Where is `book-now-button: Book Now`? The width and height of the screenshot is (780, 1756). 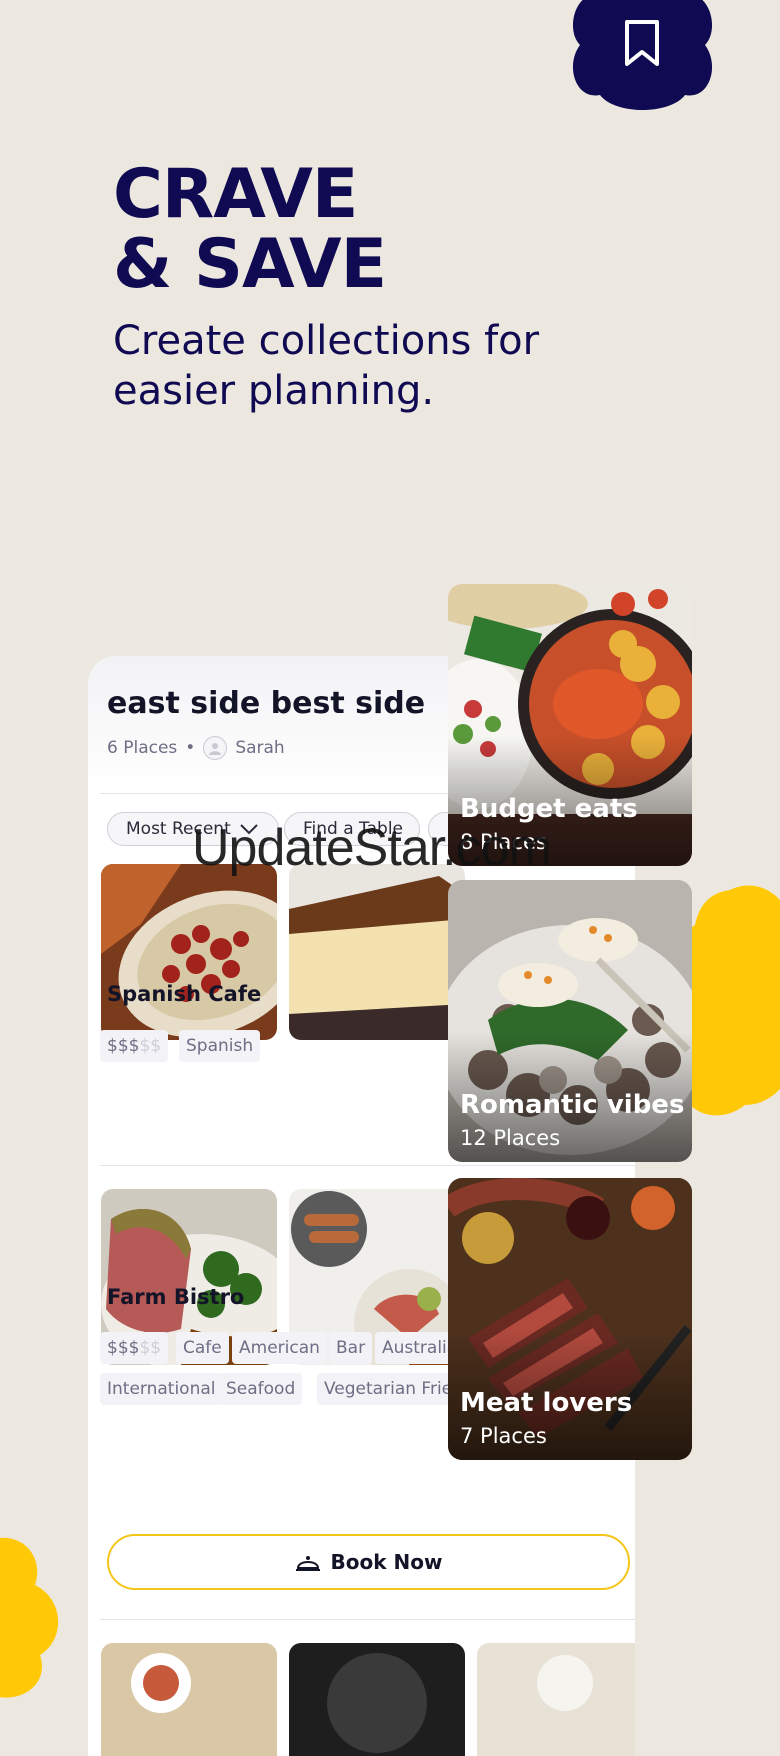
book-now-button: Book Now is located at coordinates (368, 1562).